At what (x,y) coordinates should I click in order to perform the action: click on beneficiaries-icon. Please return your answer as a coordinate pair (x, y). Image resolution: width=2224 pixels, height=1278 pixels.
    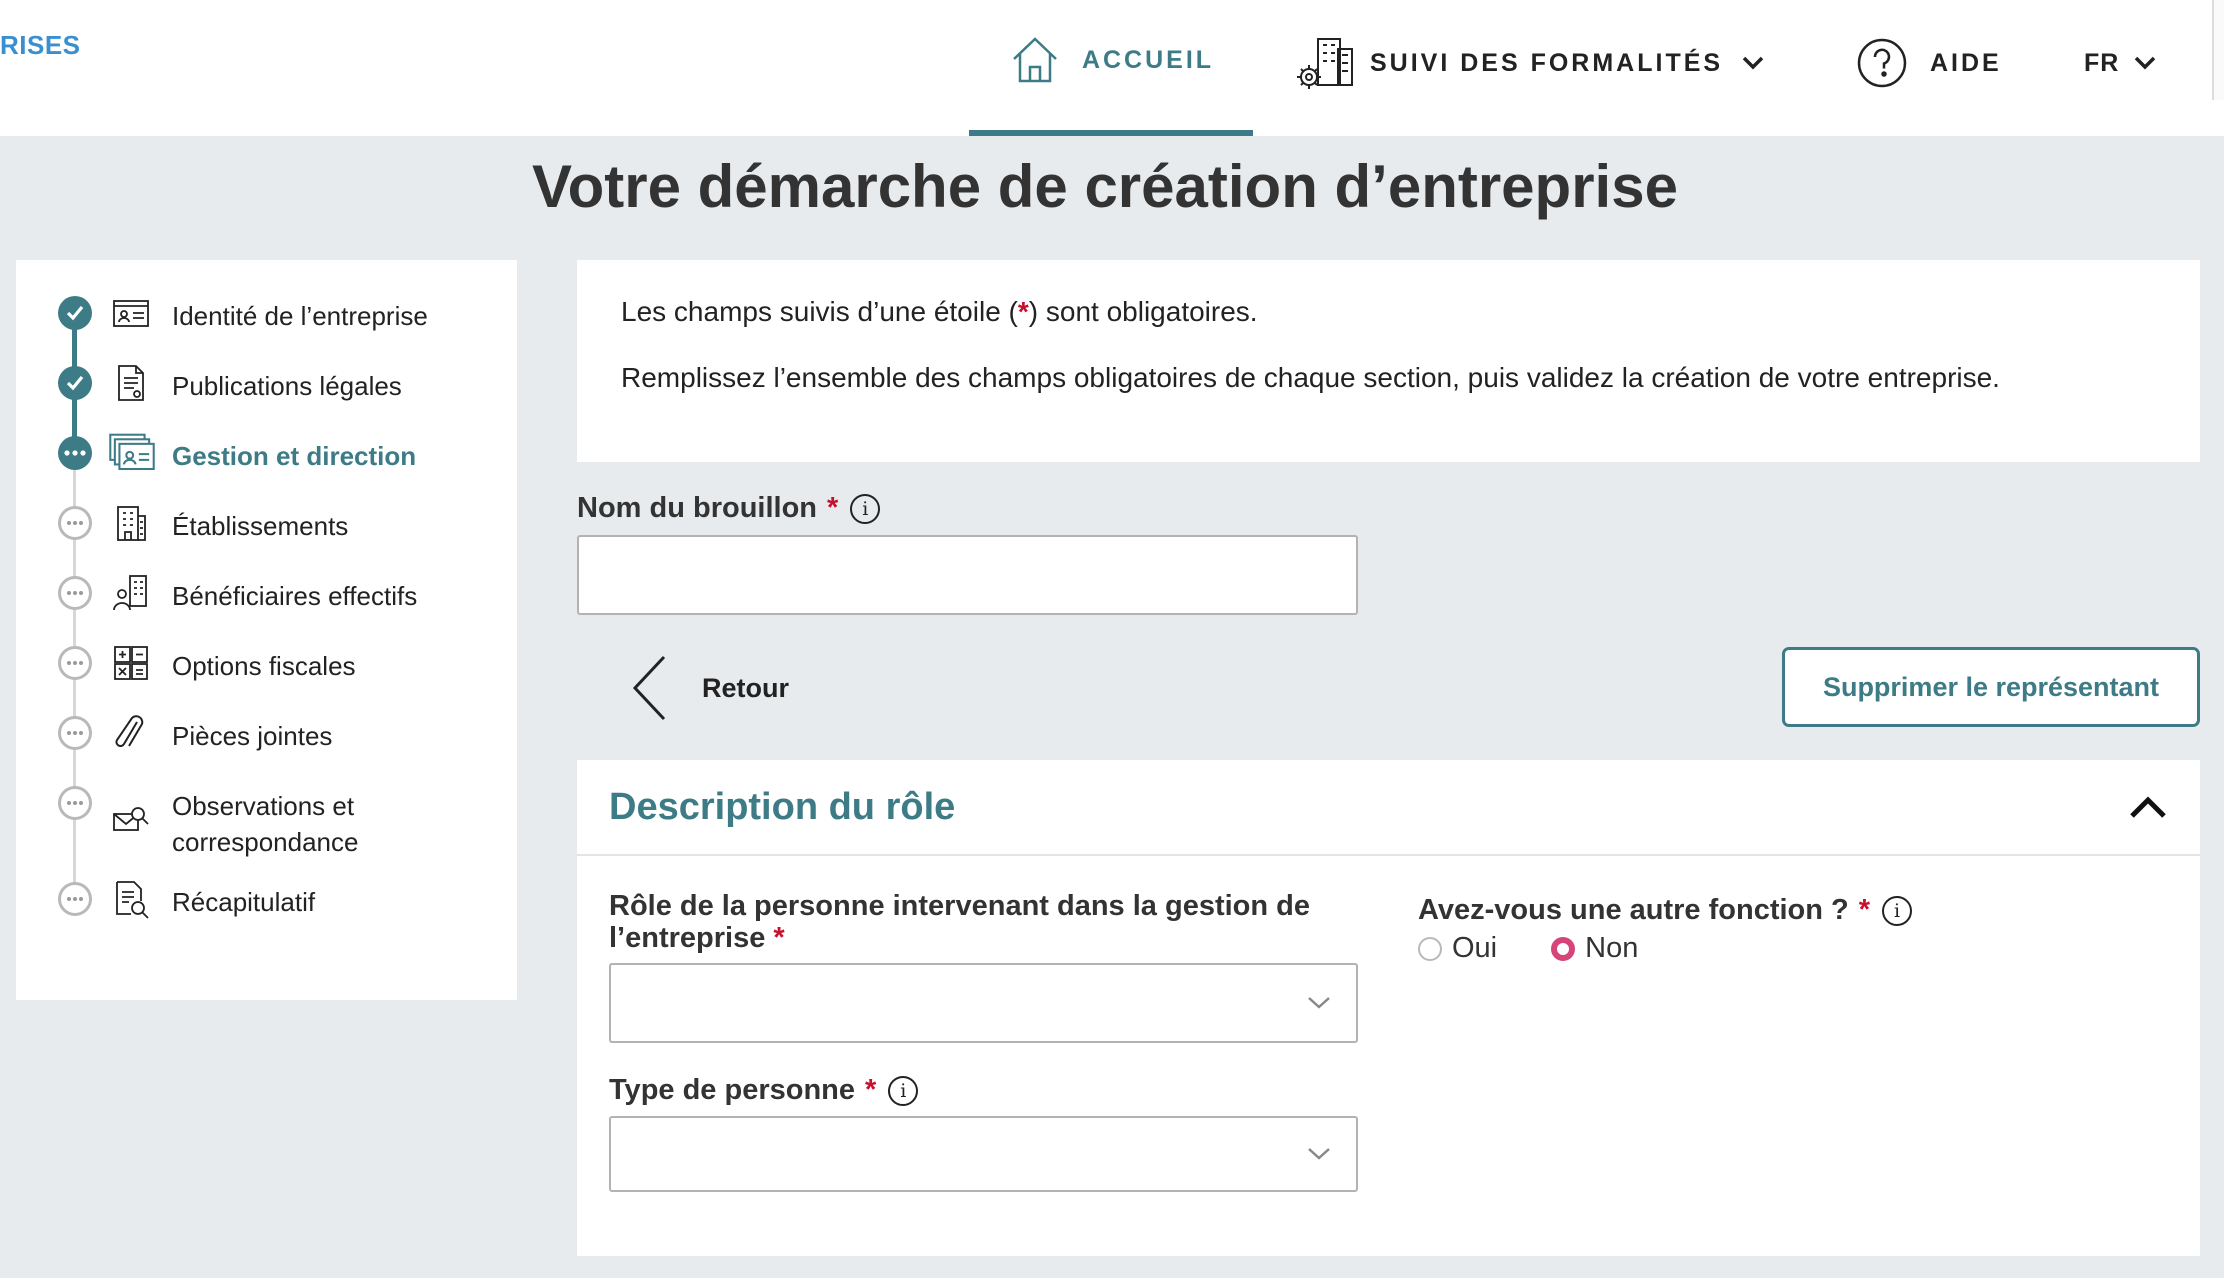
    Looking at the image, I should click on (130, 593).